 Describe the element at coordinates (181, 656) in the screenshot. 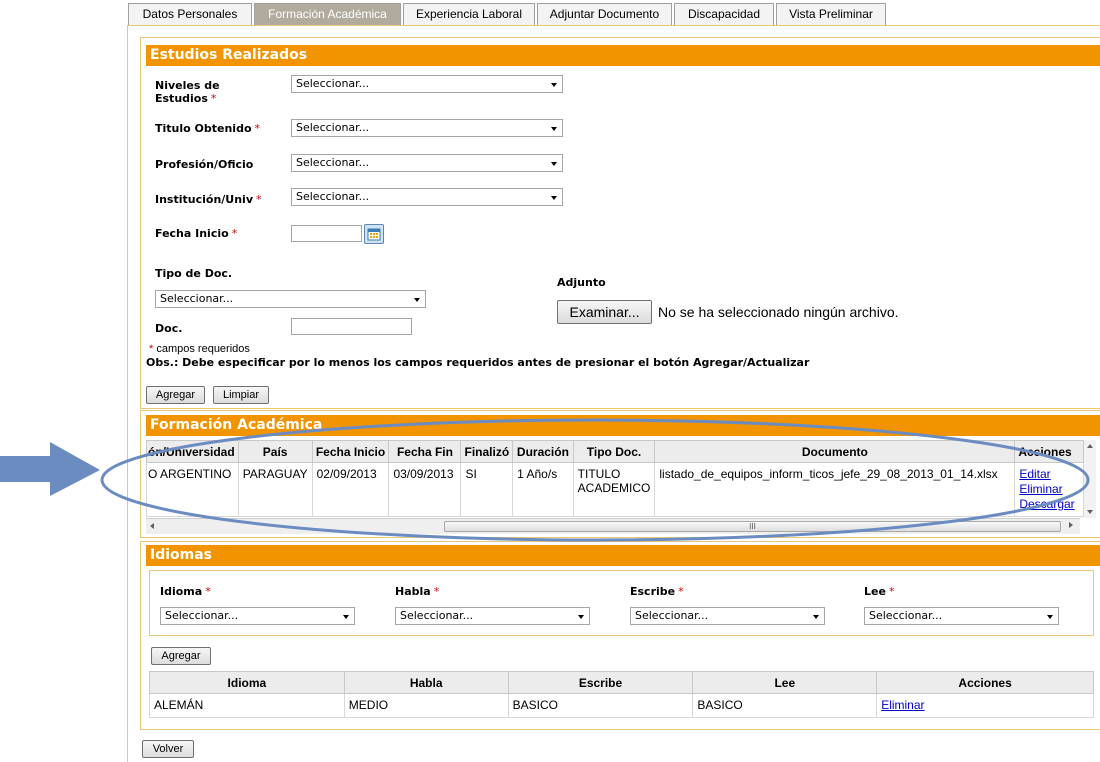

I see `agregar-idioma-button: Agregar` at that location.